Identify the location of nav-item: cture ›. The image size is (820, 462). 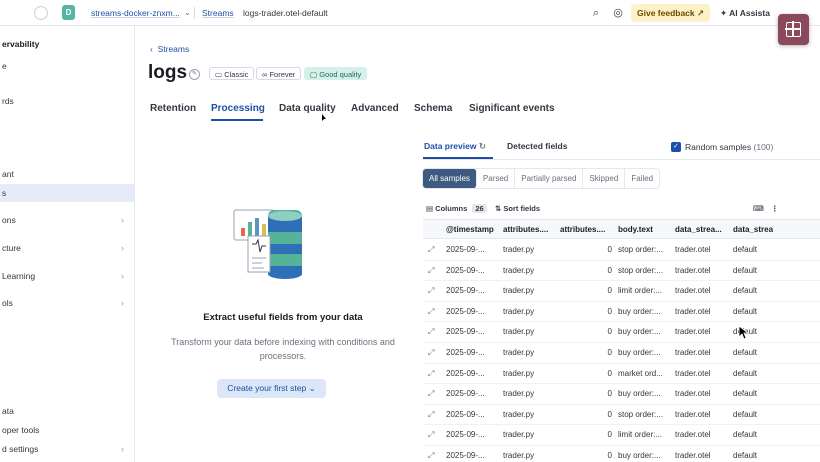
(67, 248).